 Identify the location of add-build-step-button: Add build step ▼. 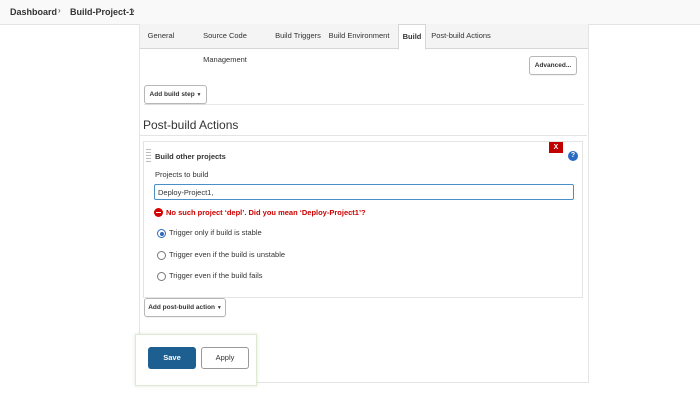
(175, 94).